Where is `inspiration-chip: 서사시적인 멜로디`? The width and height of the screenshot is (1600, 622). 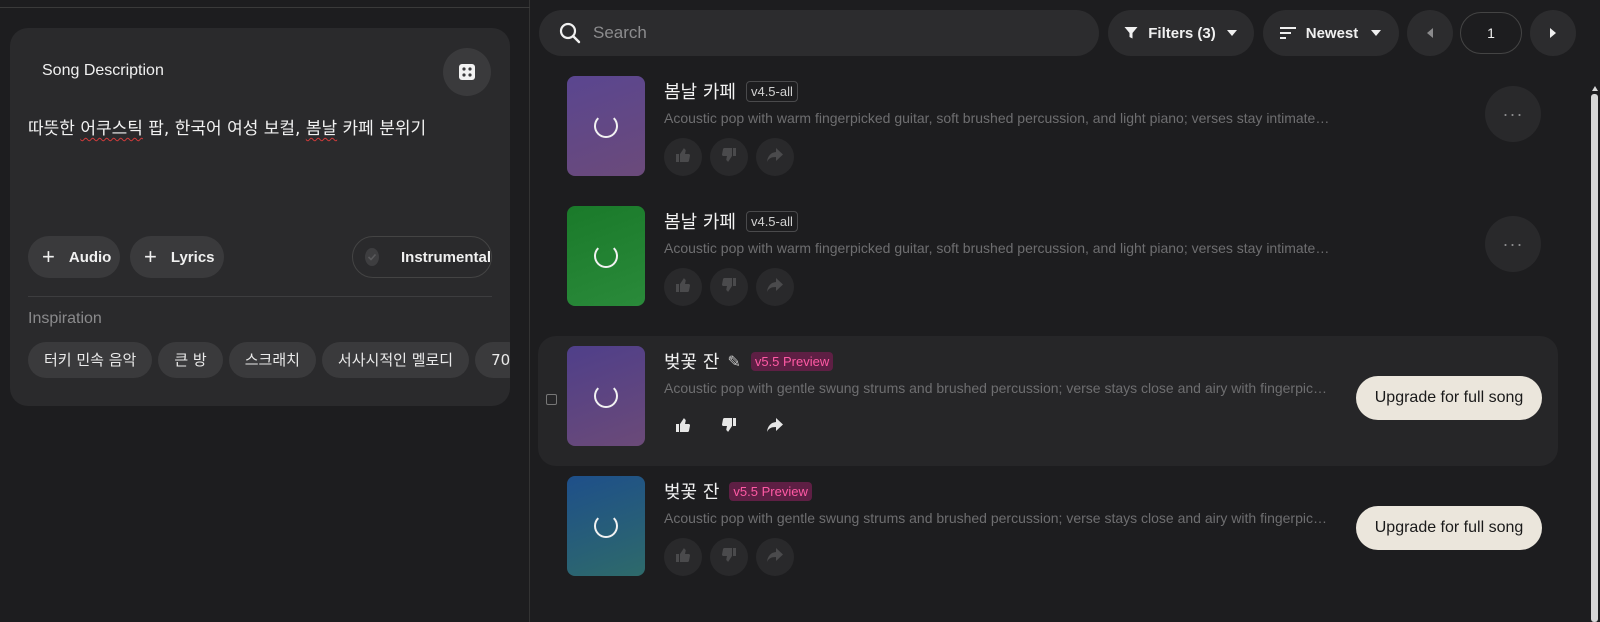
inspiration-chip: 서사시적인 멜로디 is located at coordinates (395, 360).